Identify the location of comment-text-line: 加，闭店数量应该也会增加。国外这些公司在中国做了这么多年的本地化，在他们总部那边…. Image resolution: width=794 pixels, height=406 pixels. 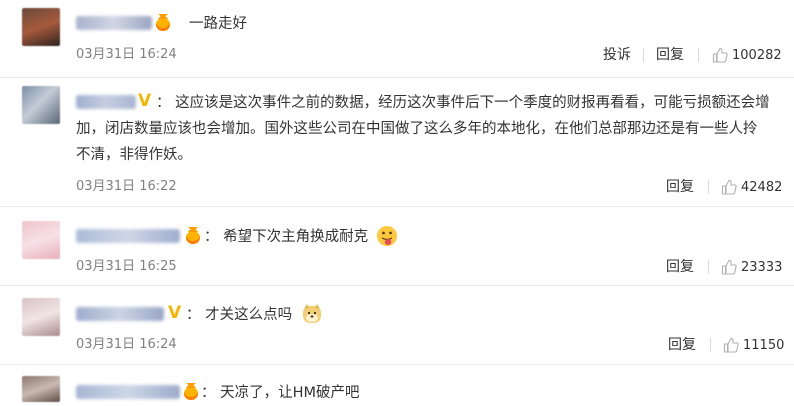
(417, 129).